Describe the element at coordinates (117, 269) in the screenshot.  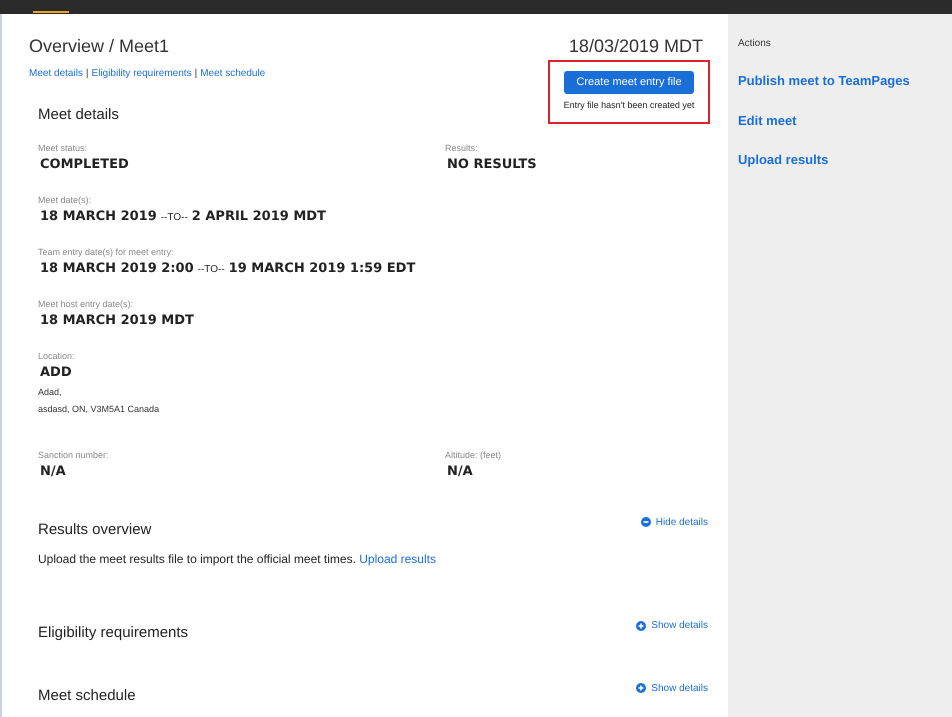
I see `date-from: 18 MARCH 2019 2:00` at that location.